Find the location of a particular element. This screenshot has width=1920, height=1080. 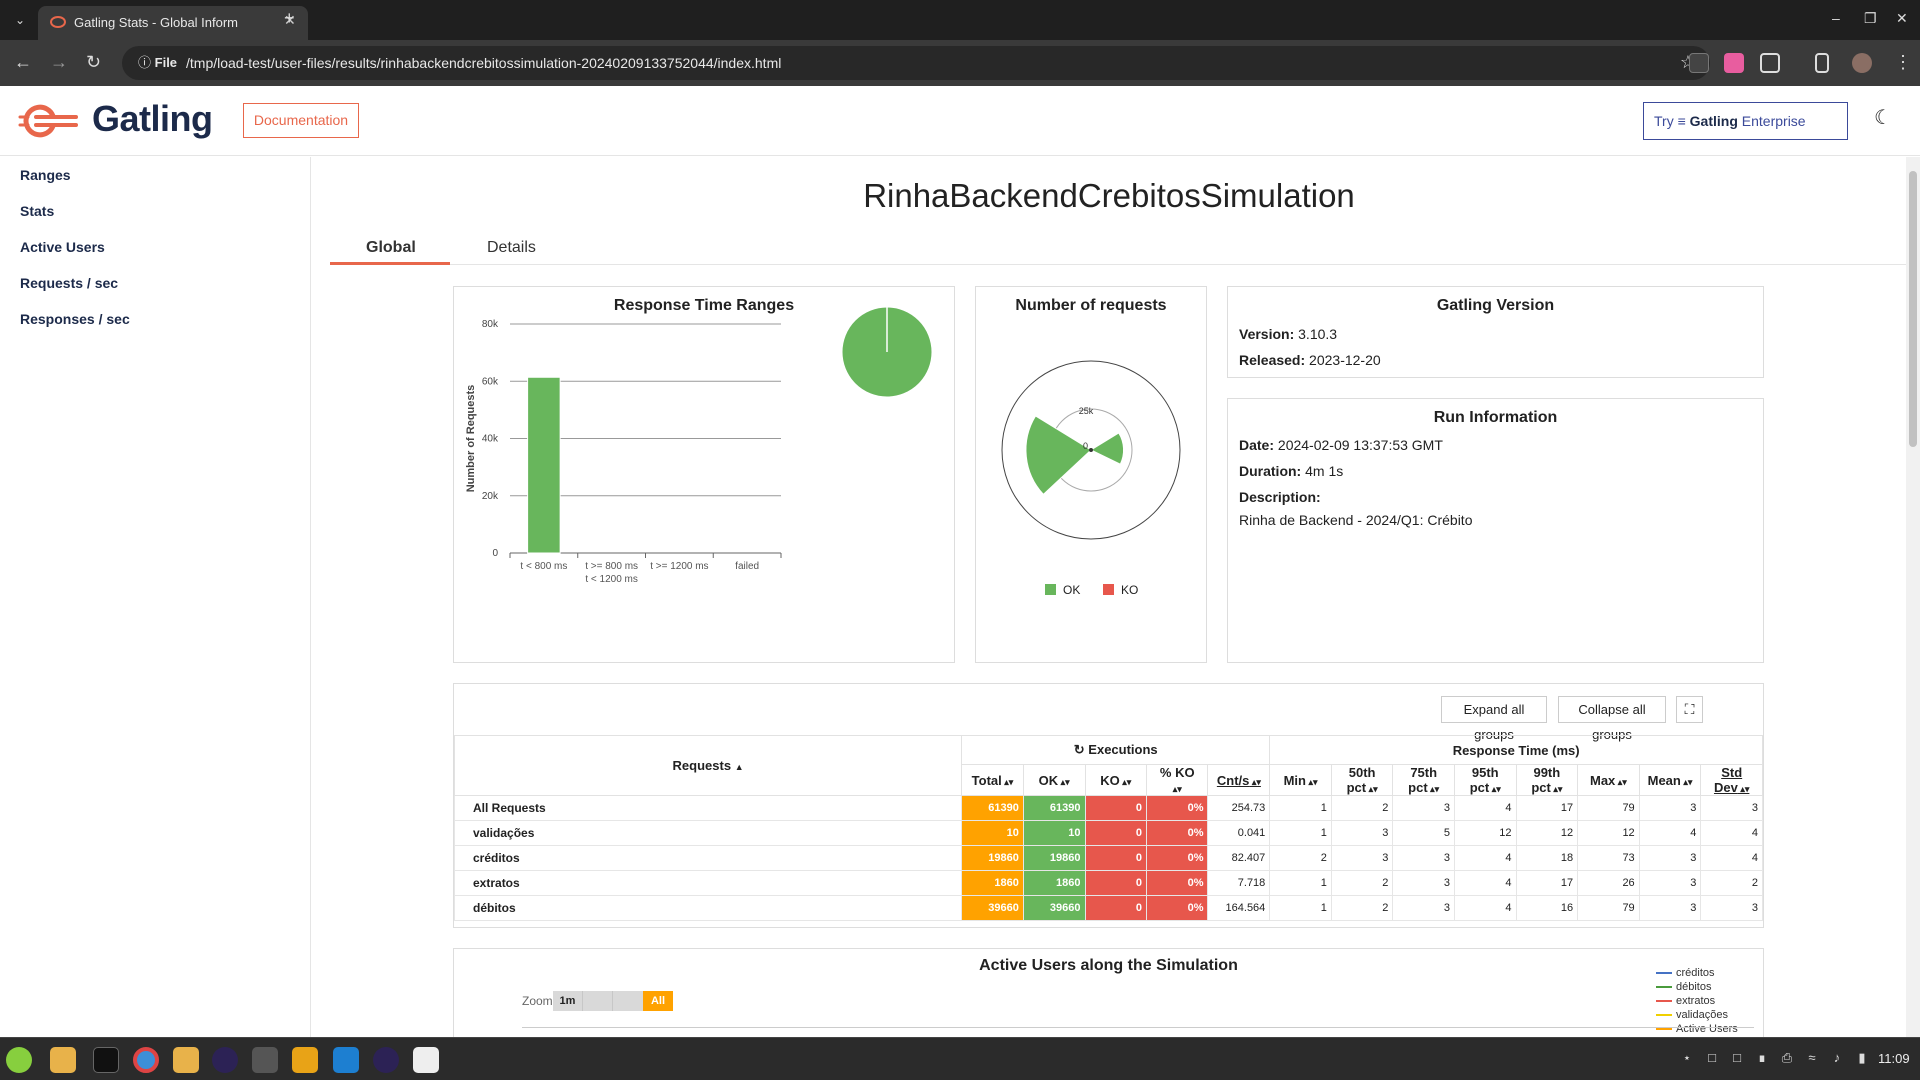

col-header-total: Total ▴▾ is located at coordinates (992, 780).